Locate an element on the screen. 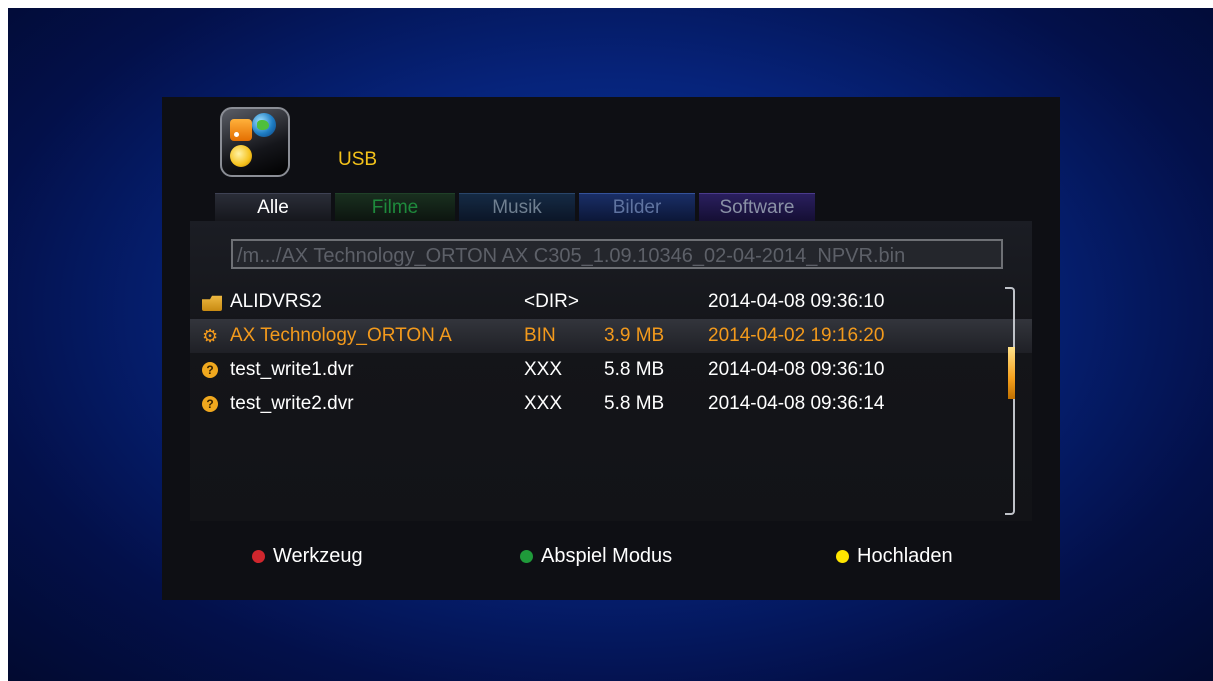 Image resolution: width=1213 pixels, height=681 pixels. page-title: USB is located at coordinates (358, 159).